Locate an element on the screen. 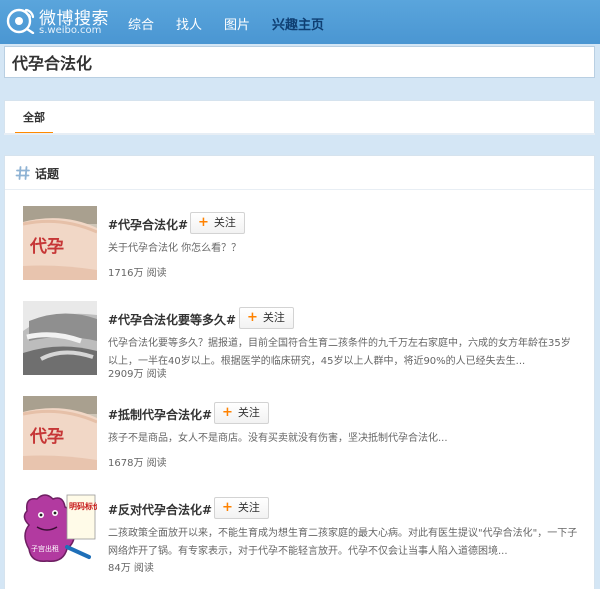 This screenshot has width=600, height=589. weibo-search-logo: 微博搜索 s.weibo.com is located at coordinates (57, 21).